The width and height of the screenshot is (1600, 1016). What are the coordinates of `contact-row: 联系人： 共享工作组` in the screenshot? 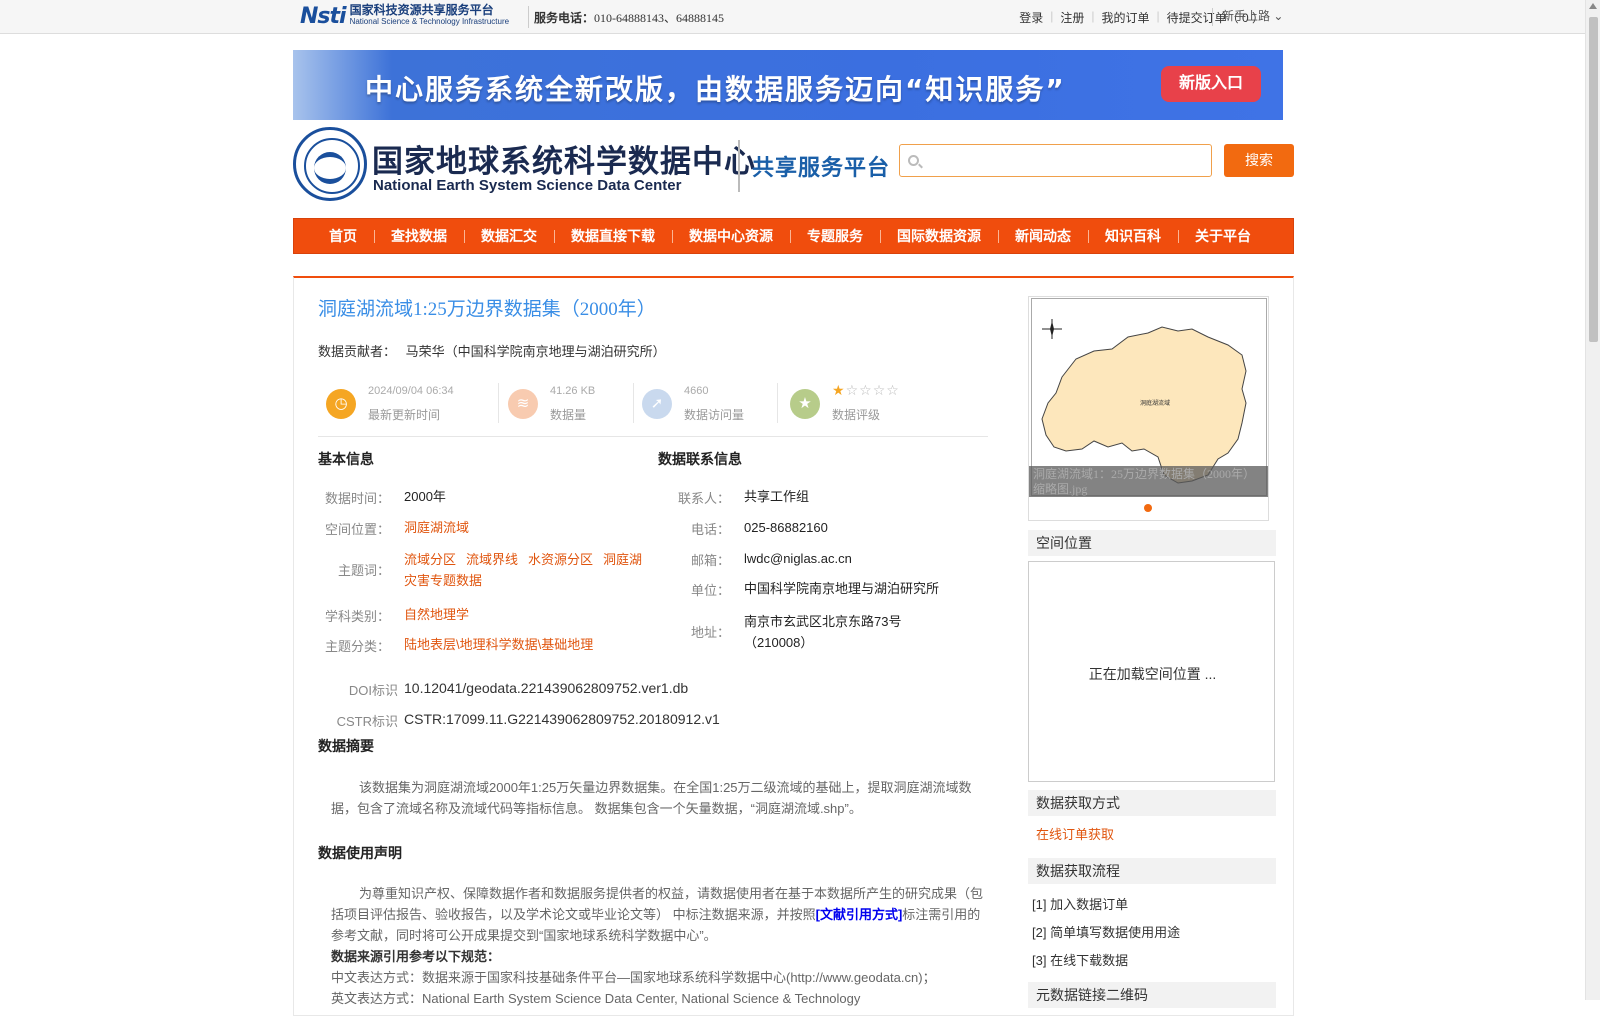 It's located at (823, 500).